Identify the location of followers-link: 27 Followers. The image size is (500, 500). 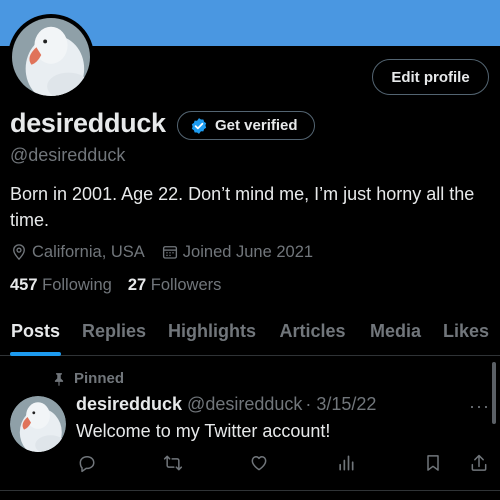
(175, 285).